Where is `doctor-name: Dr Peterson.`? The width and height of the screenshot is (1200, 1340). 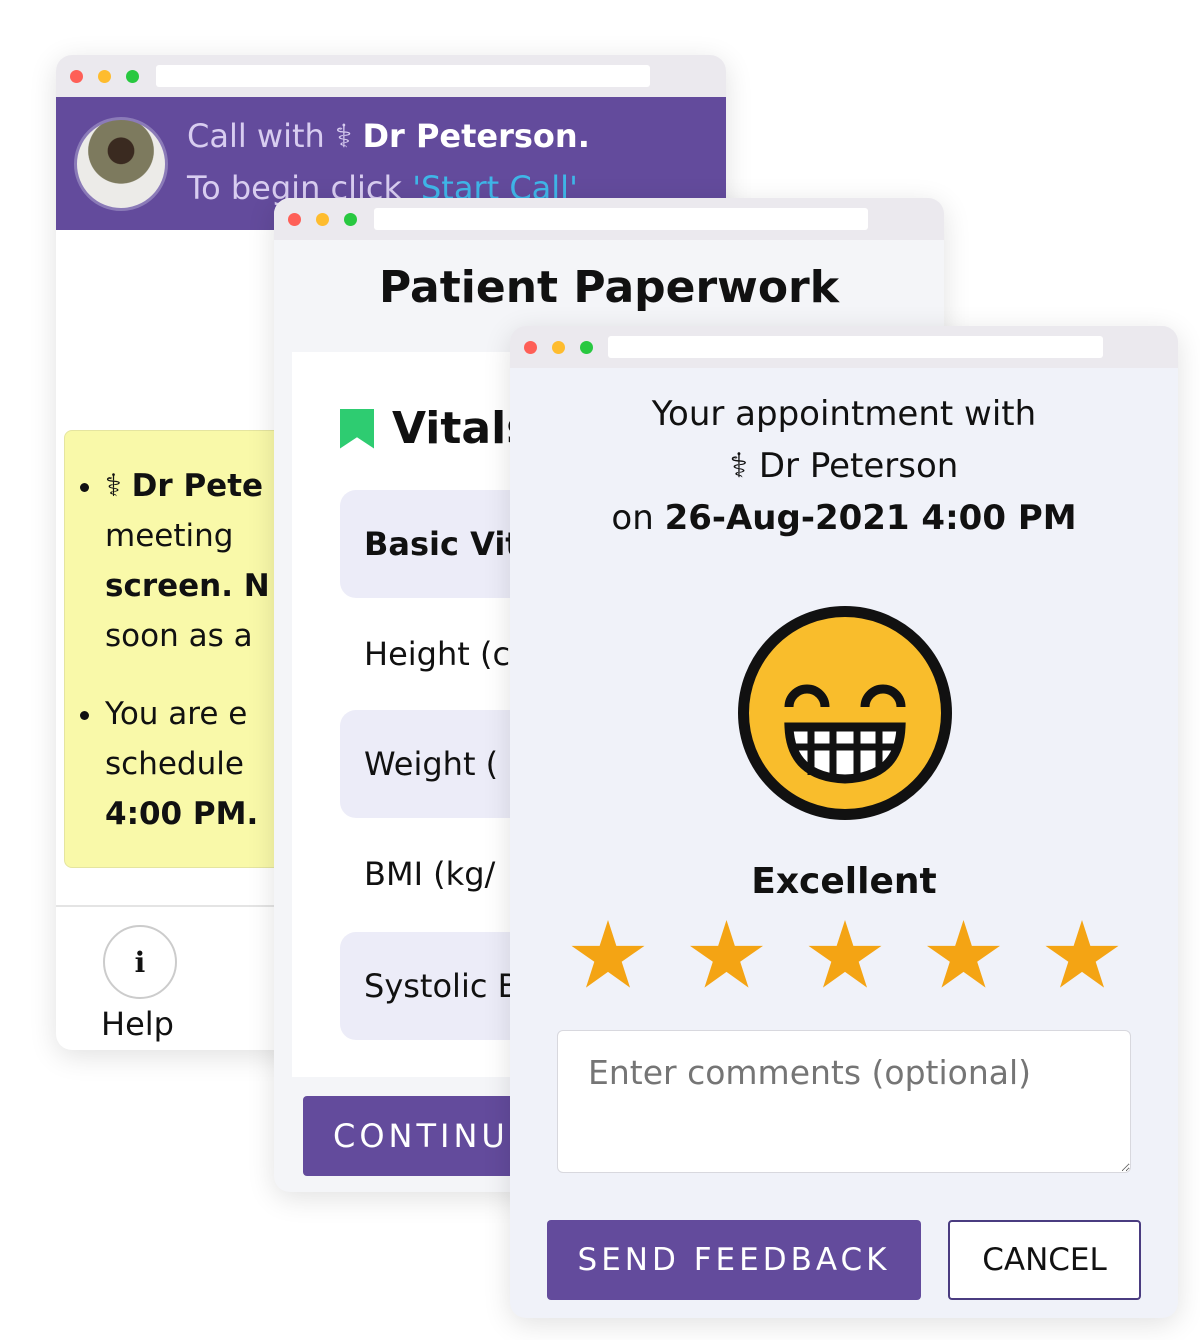 doctor-name: Dr Peterson. is located at coordinates (476, 136).